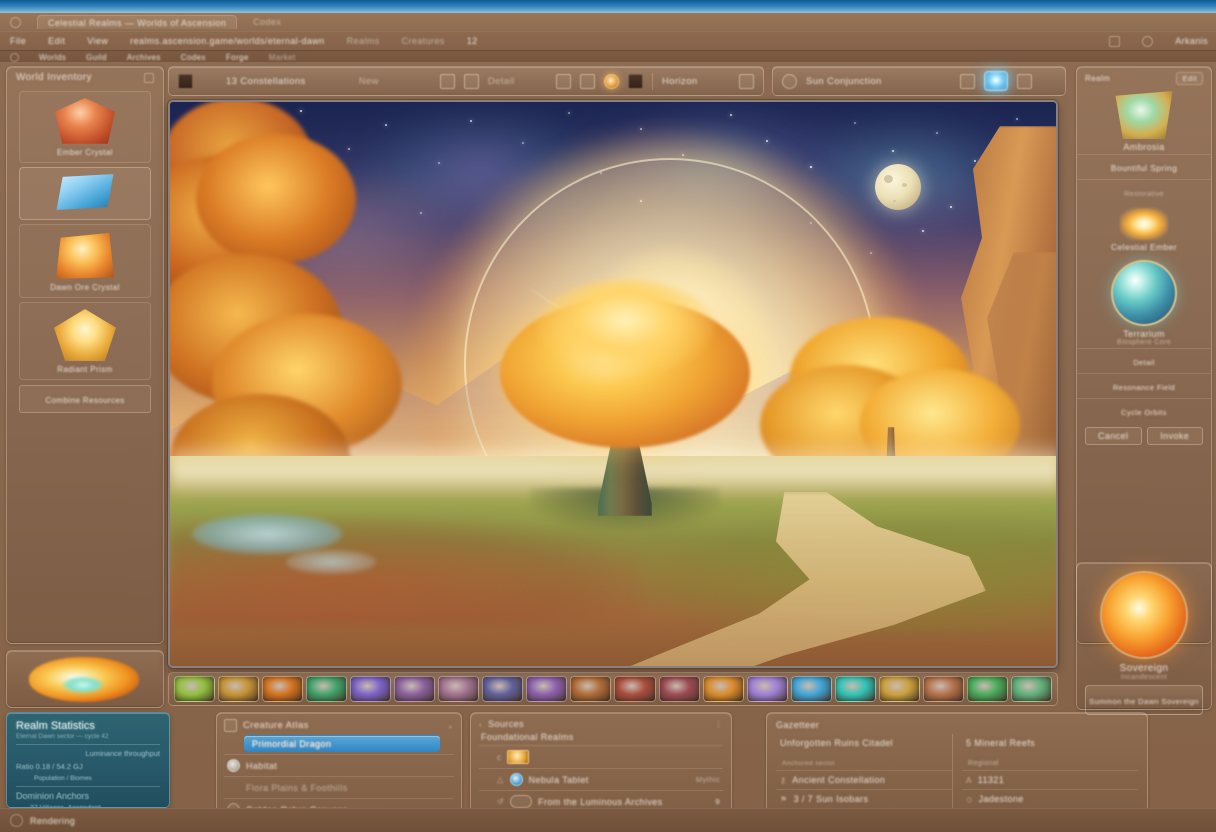 The height and width of the screenshot is (832, 1216). What do you see at coordinates (613, 689) in the screenshot?
I see `thumbnail-strip` at bounding box center [613, 689].